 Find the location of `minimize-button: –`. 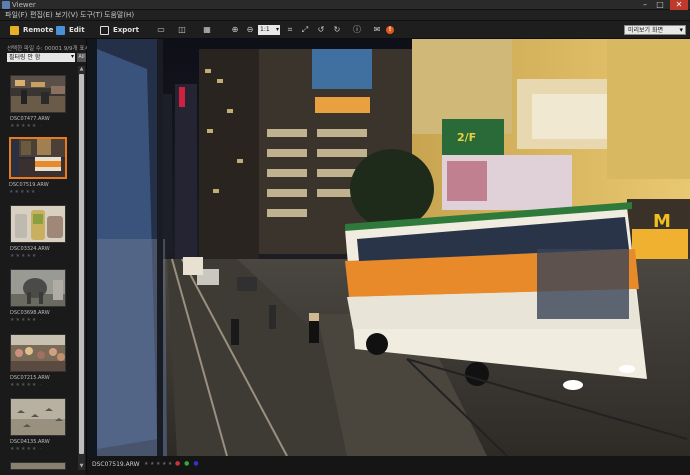

minimize-button: – is located at coordinates (645, 5).